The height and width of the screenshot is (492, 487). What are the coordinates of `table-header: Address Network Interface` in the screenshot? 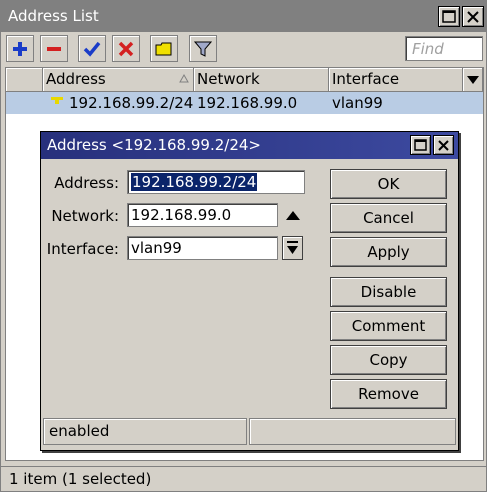 It's located at (244, 80).